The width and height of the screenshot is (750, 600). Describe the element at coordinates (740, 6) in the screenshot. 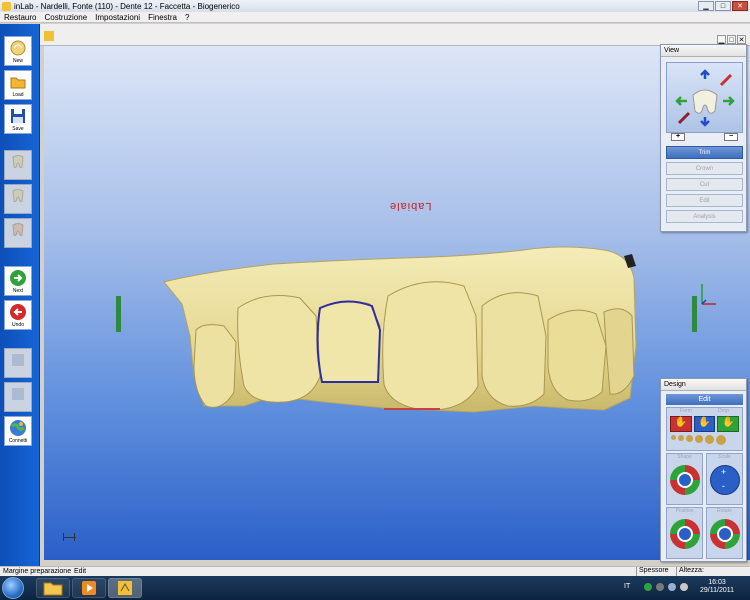

I see `close-button: ✕` at that location.